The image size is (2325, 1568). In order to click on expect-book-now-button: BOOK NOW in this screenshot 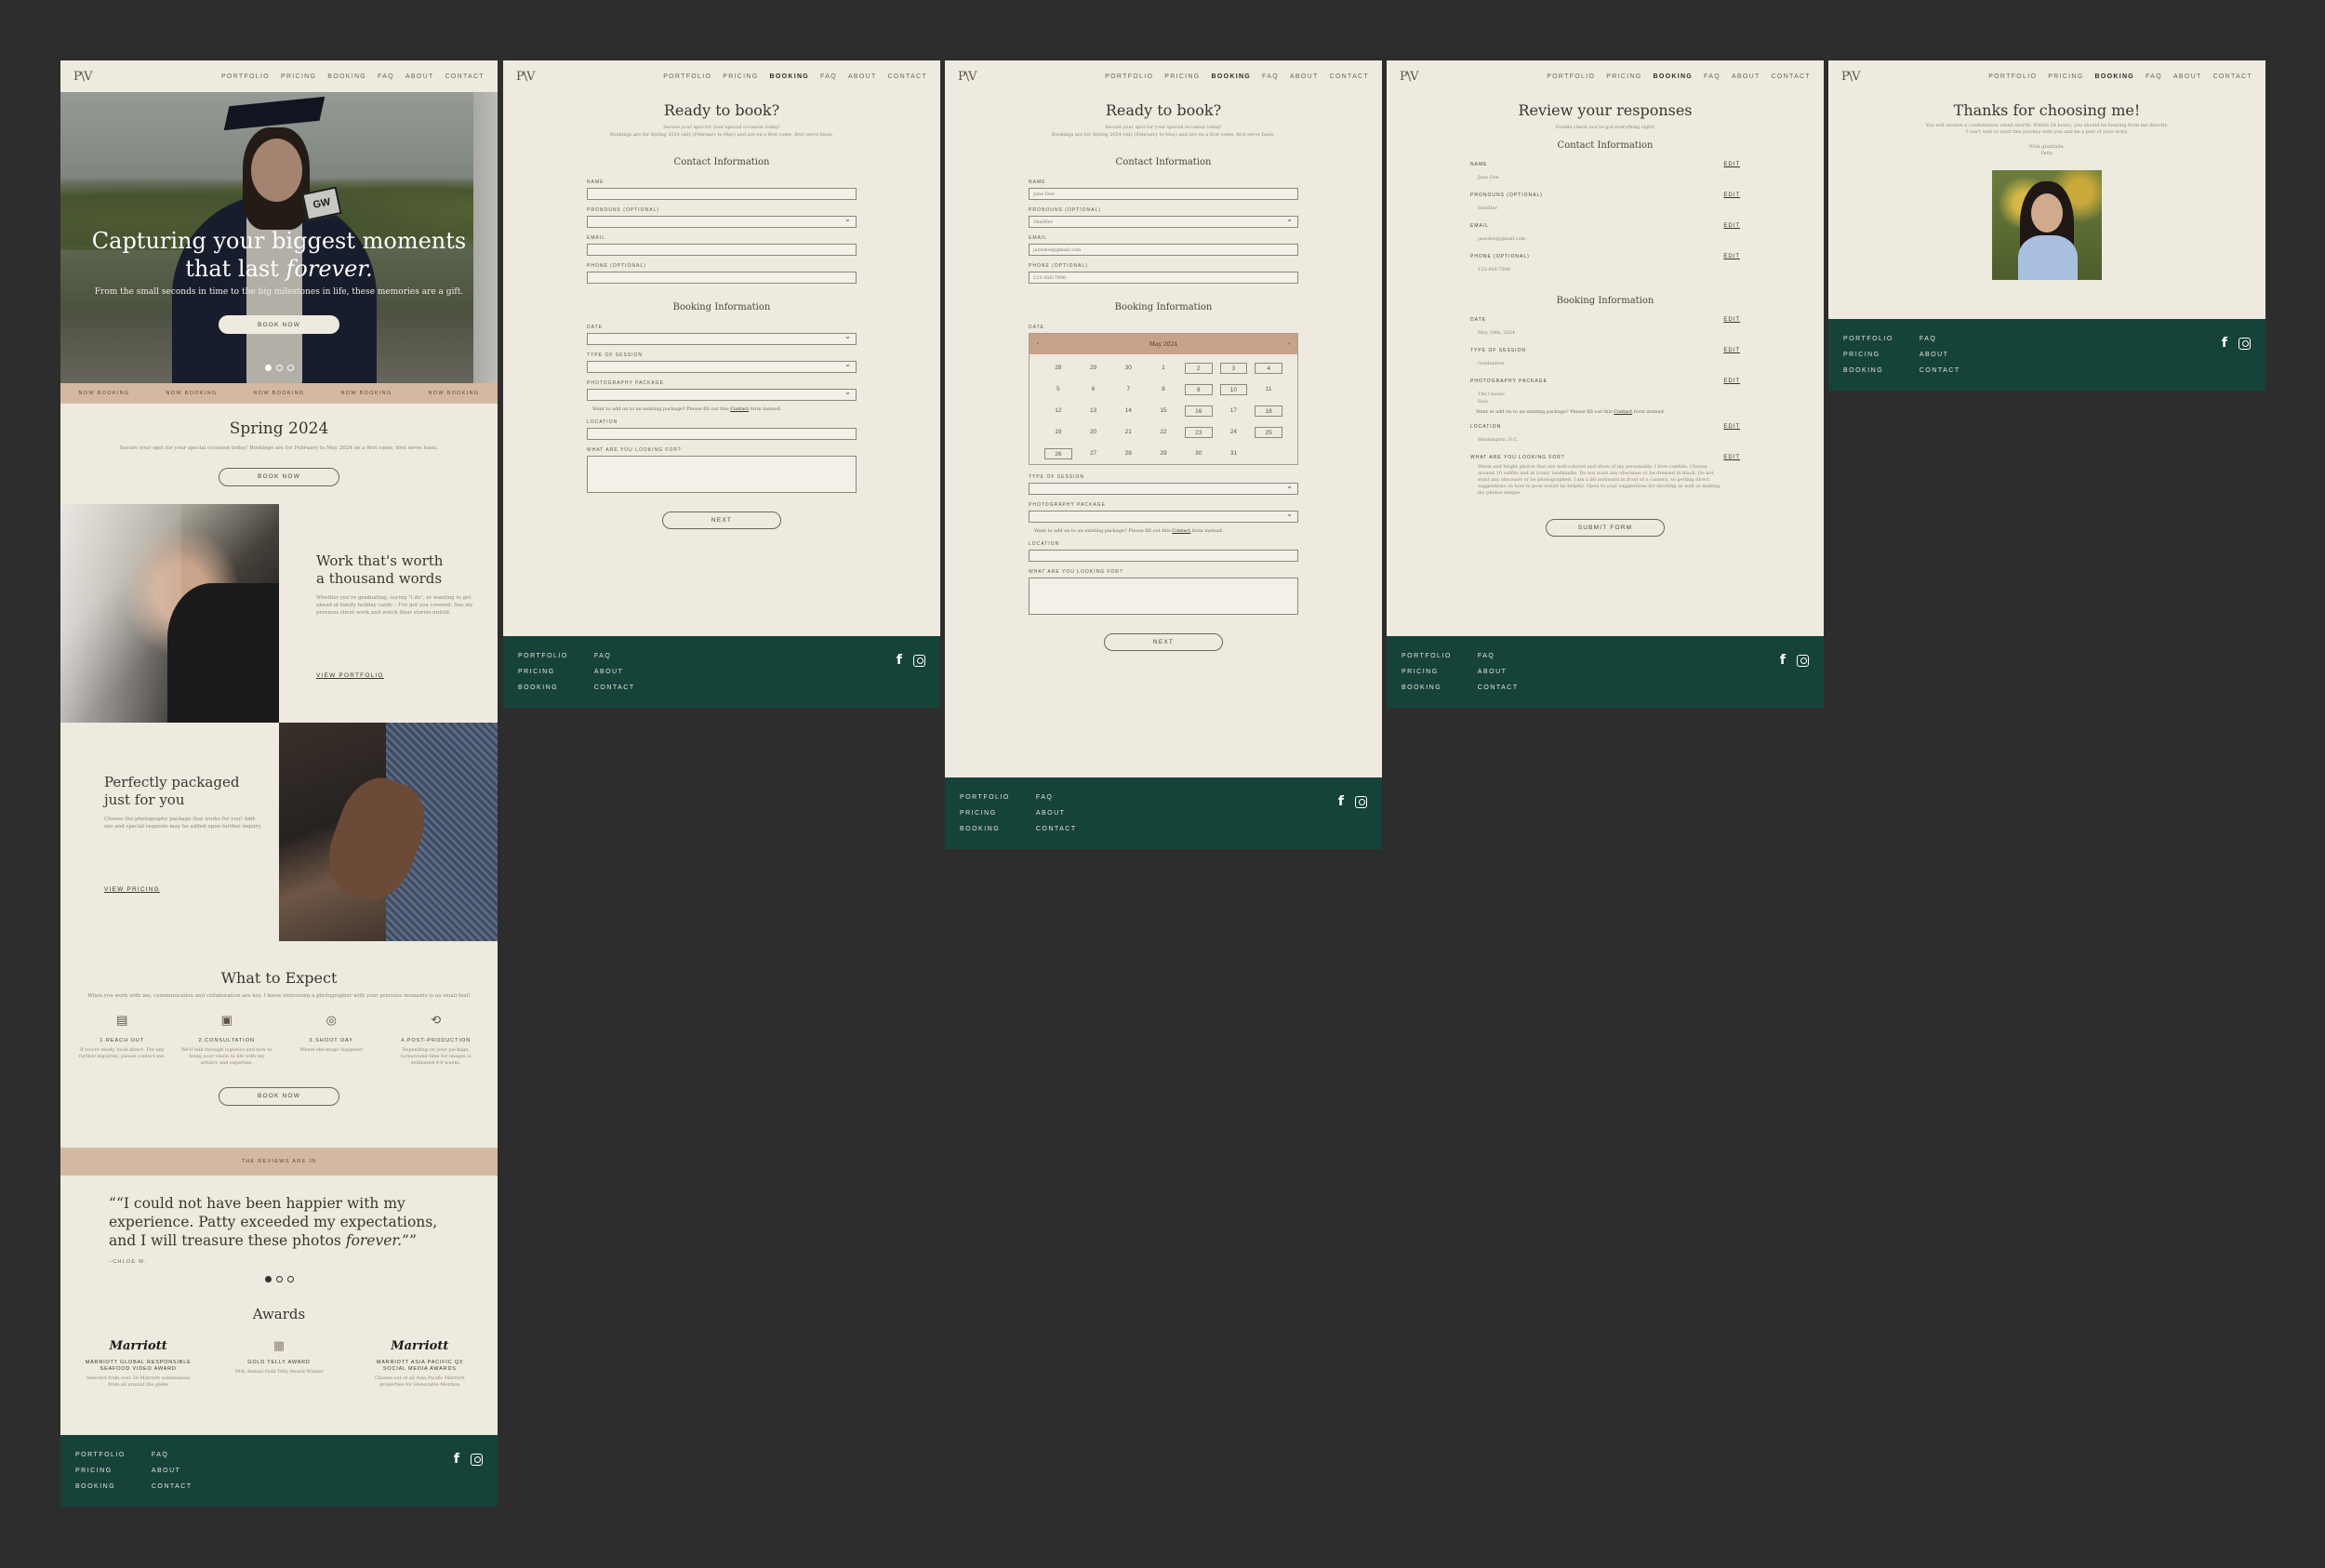, I will do `click(279, 1096)`.